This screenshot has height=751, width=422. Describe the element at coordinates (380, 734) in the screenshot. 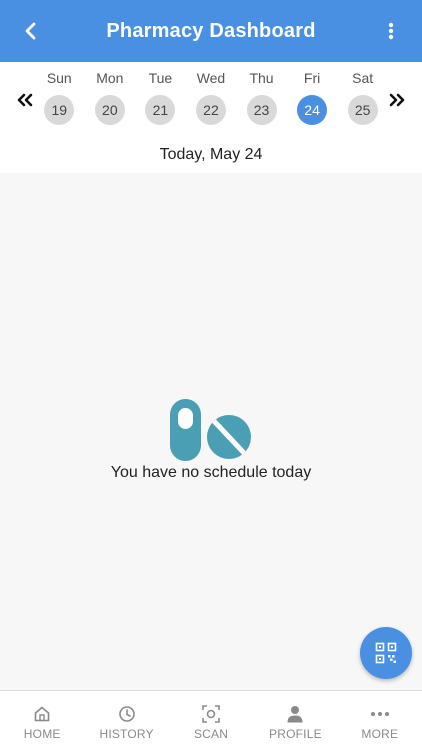

I see `nav-label: MORE` at that location.